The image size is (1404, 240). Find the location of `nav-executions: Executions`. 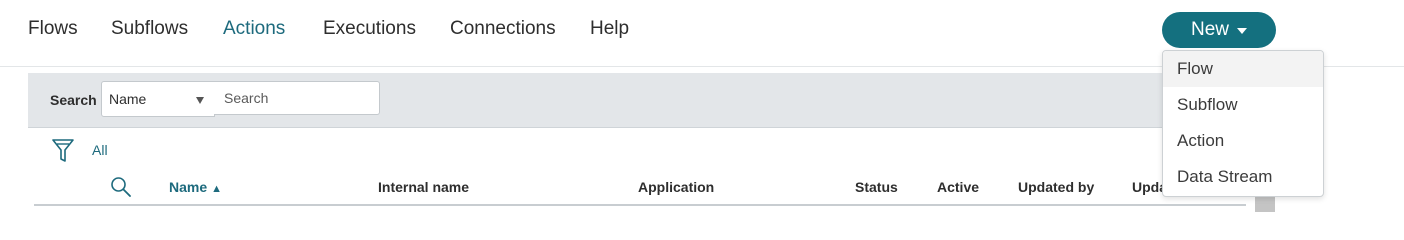

nav-executions: Executions is located at coordinates (369, 29).